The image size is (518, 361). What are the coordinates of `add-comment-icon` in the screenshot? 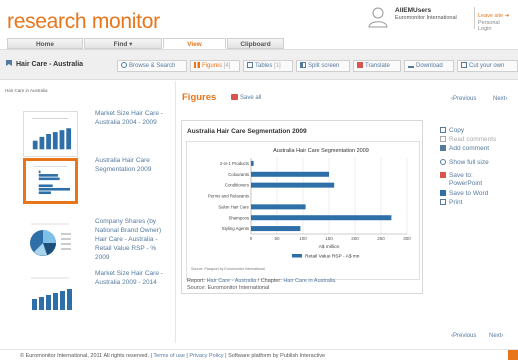 It's located at (443, 148).